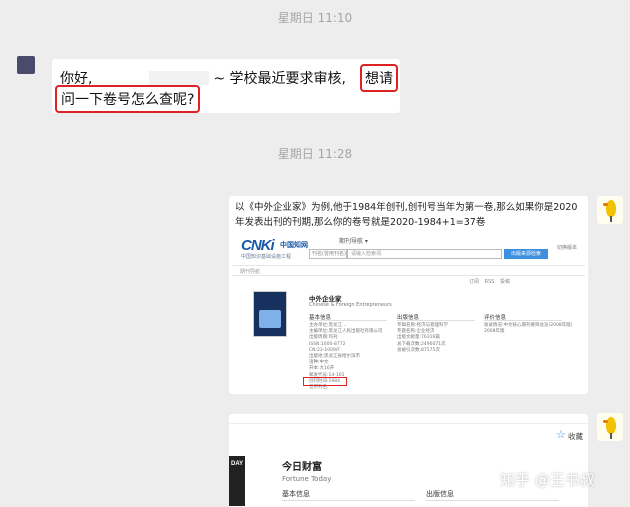 Image resolution: width=630 pixels, height=507 pixels. Describe the element at coordinates (128, 99) in the screenshot. I see `highlighted-text-2: 问一下卷号怎么查呢?` at that location.